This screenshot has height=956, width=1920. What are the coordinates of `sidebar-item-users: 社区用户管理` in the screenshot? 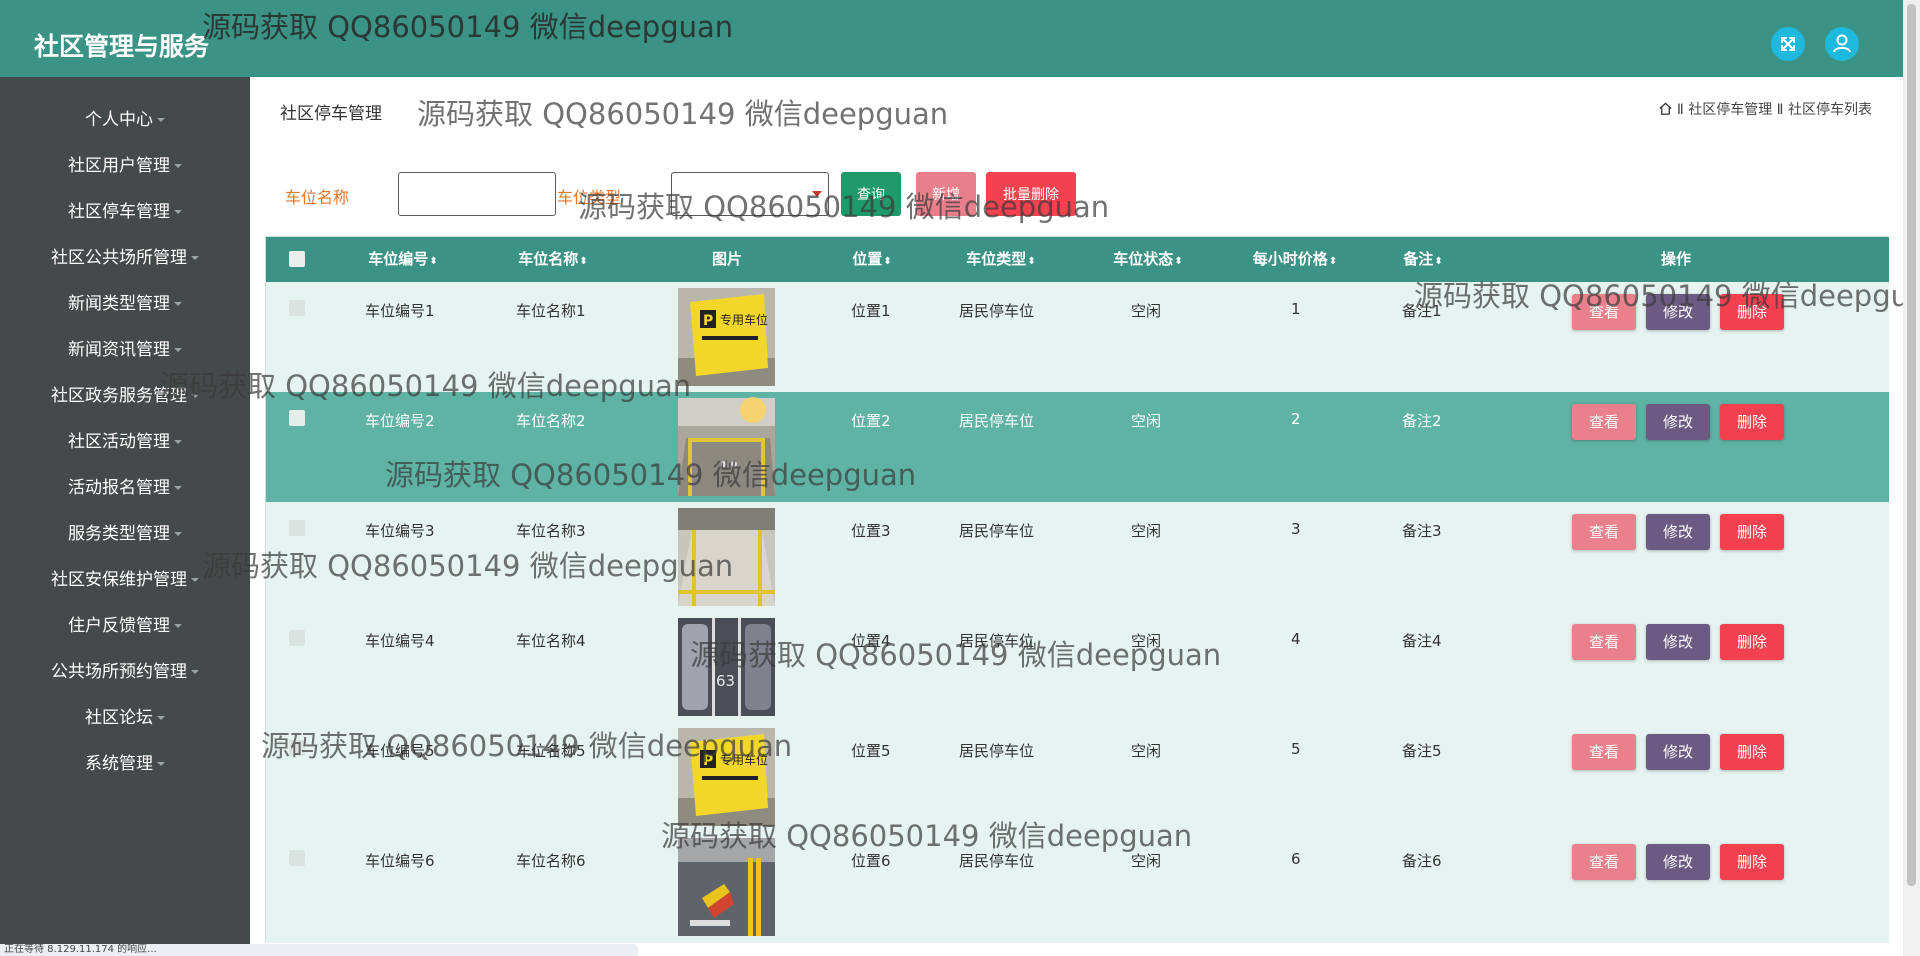 It's located at (125, 166).